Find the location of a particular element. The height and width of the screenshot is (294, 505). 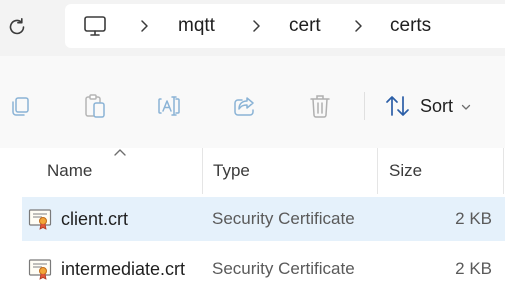

paste-button is located at coordinates (95, 106).